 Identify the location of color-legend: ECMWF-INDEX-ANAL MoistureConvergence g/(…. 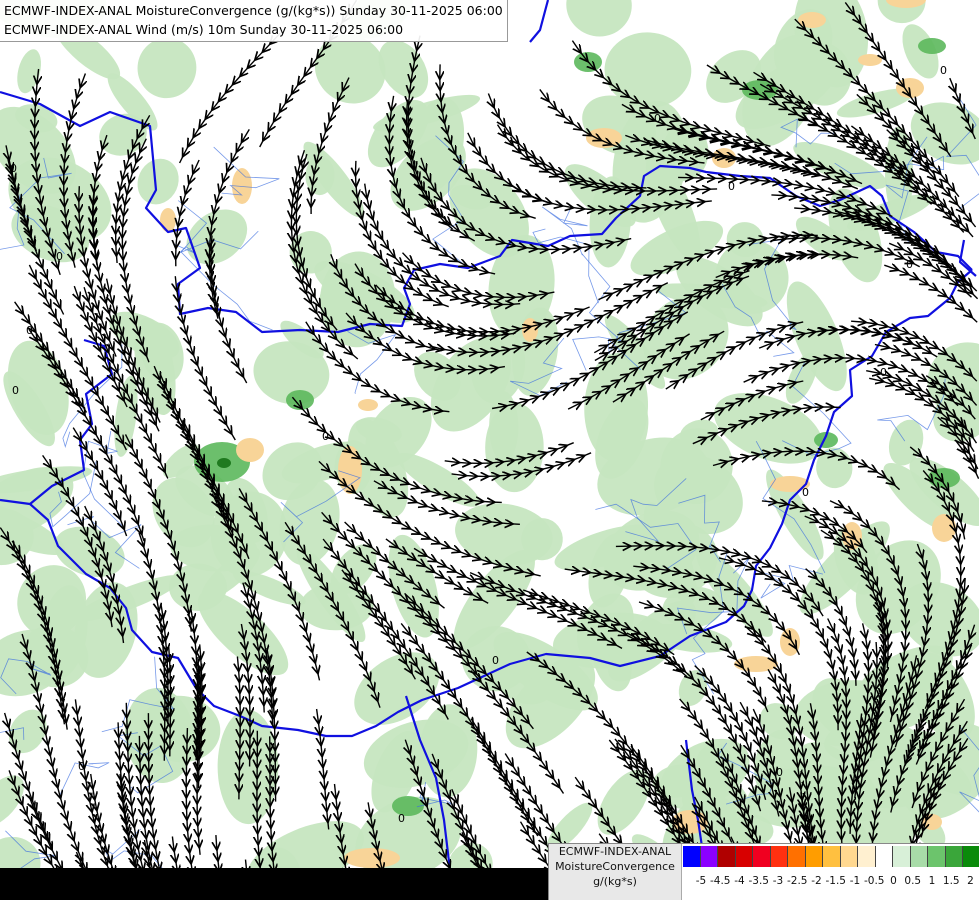
(763, 871).